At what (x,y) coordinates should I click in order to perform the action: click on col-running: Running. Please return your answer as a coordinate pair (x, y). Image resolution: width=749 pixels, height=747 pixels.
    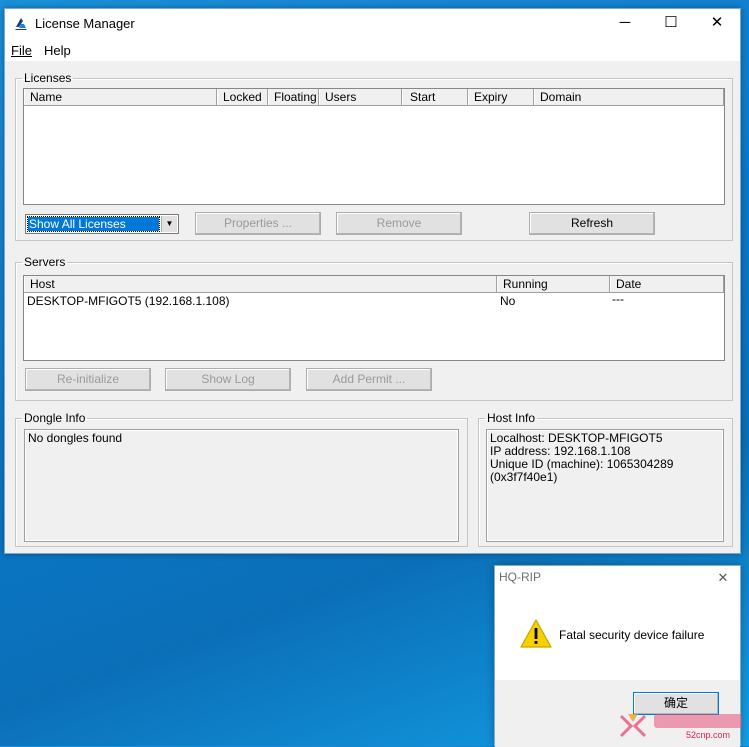
    Looking at the image, I should click on (553, 284).